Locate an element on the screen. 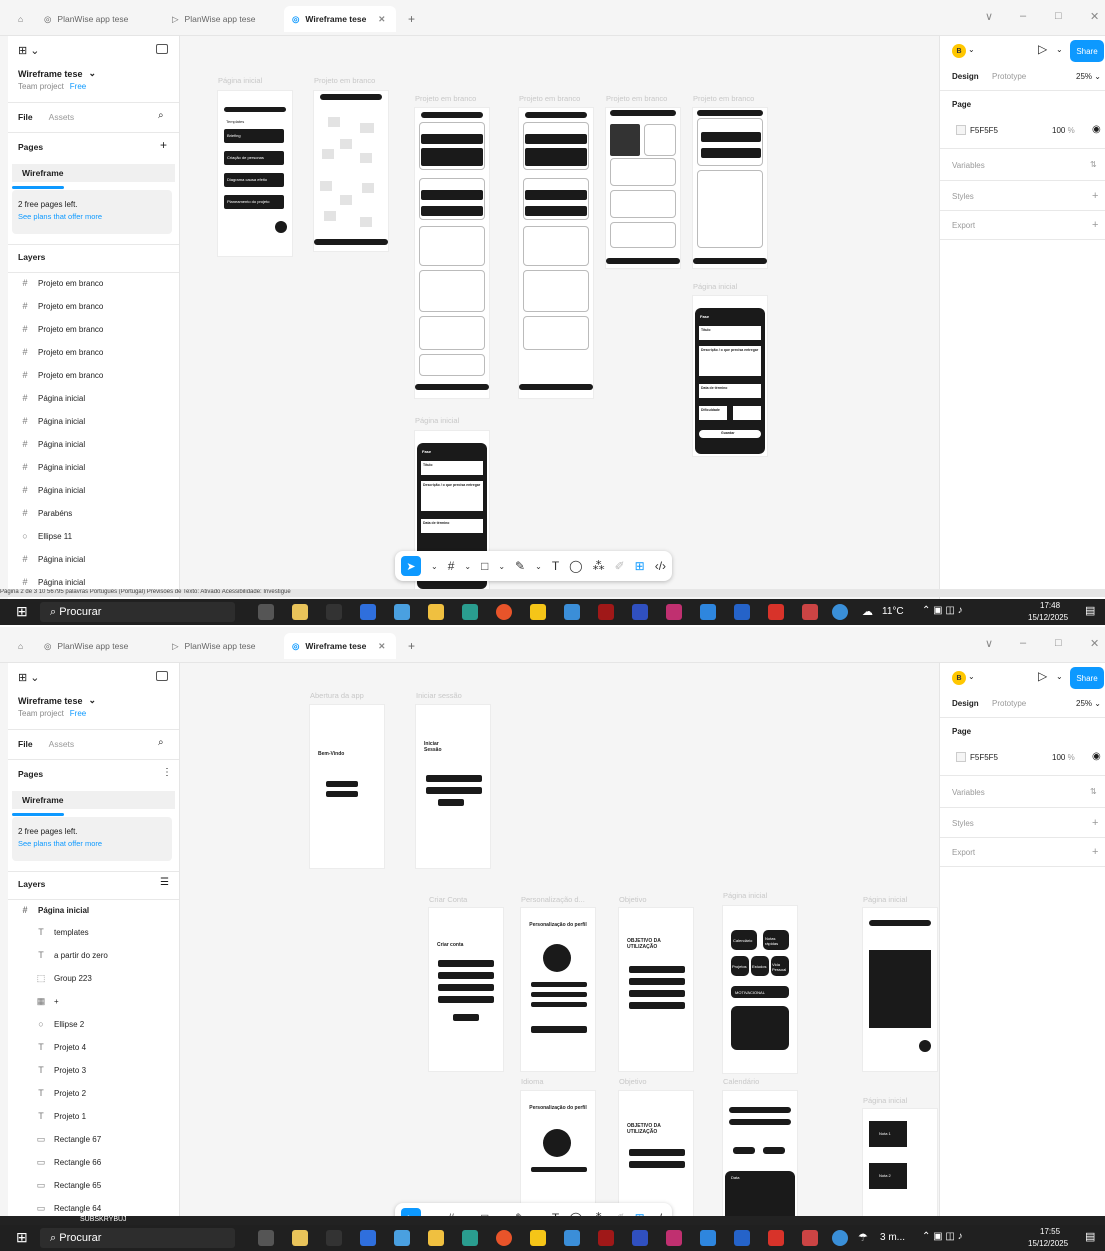 Image resolution: width=1105 pixels, height=1251 pixels. frame-criar-conta: Criar conta is located at coordinates (466, 989).